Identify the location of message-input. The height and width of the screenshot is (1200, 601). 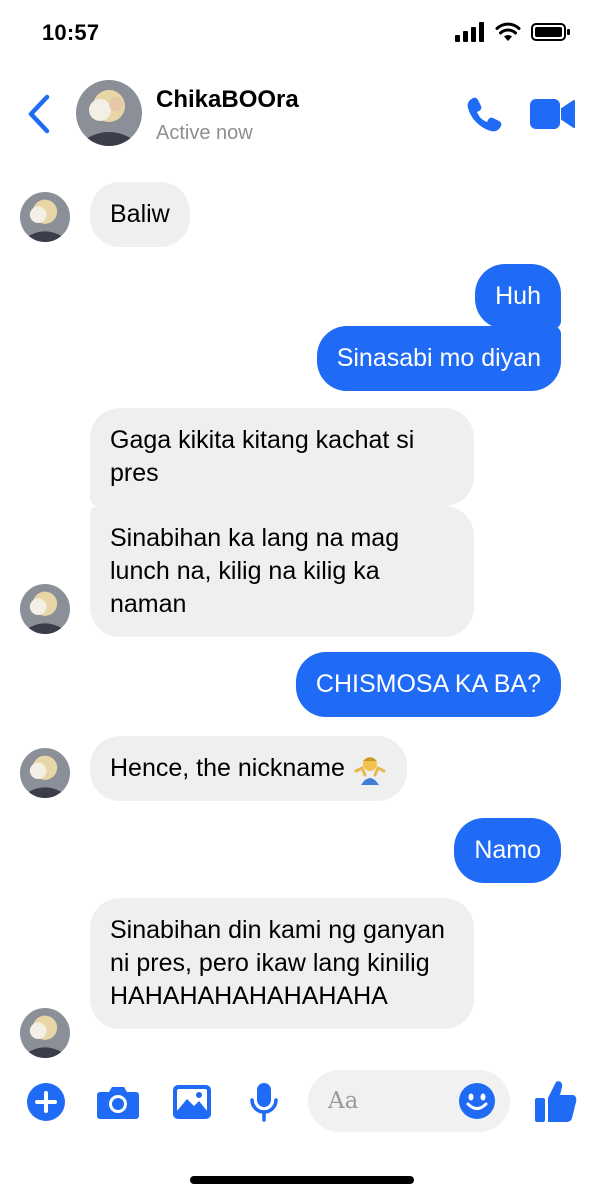
(393, 1101).